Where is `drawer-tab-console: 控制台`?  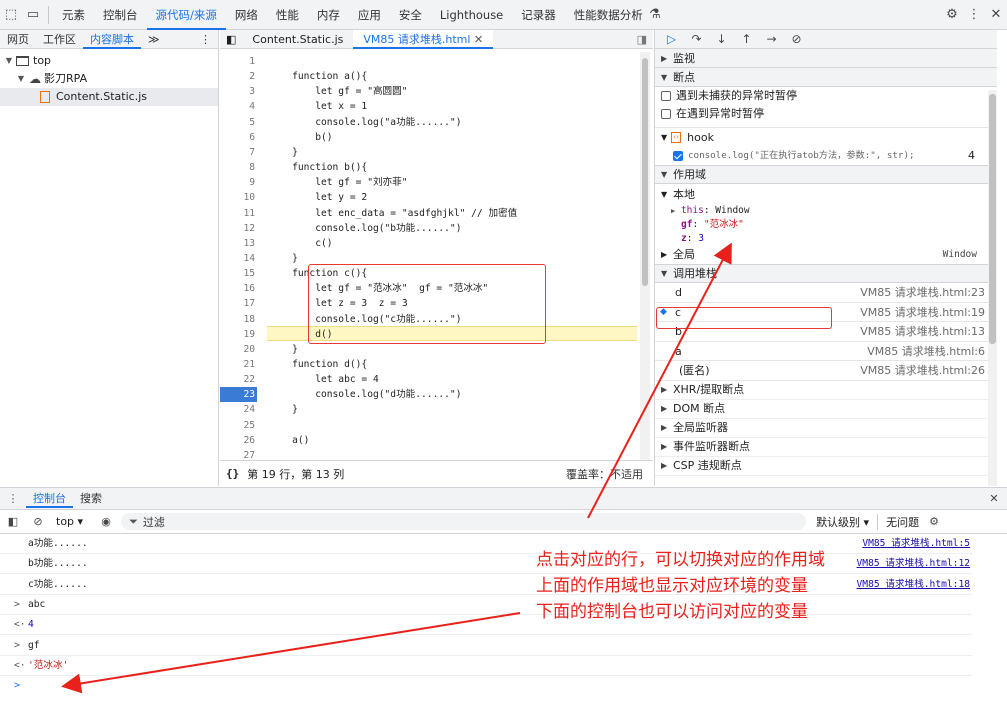
drawer-tab-console: 控制台 is located at coordinates (49, 498).